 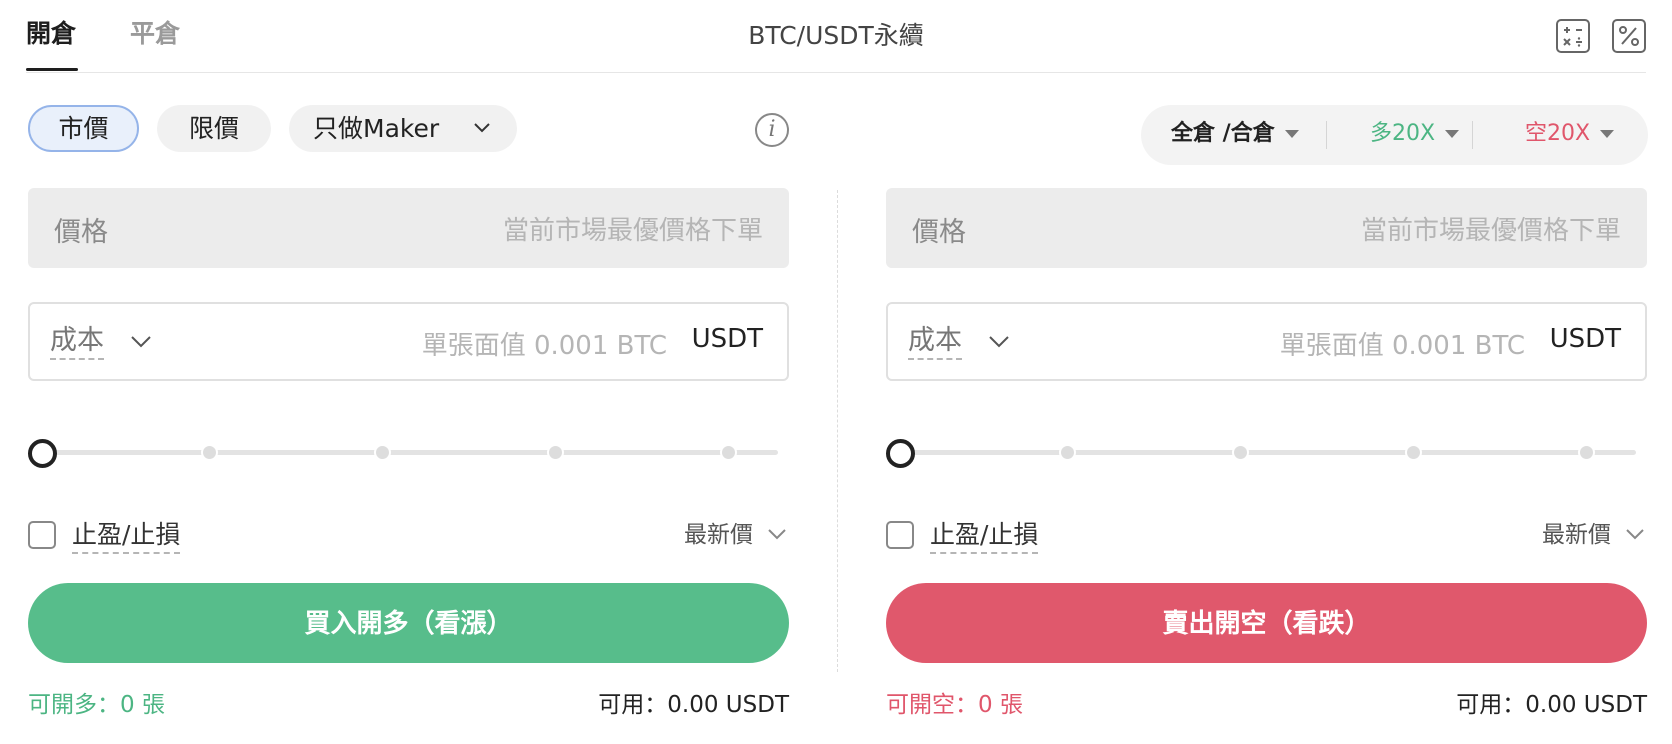 I want to click on margin-mode-label: 全倉 /合倉, so click(x=1223, y=133).